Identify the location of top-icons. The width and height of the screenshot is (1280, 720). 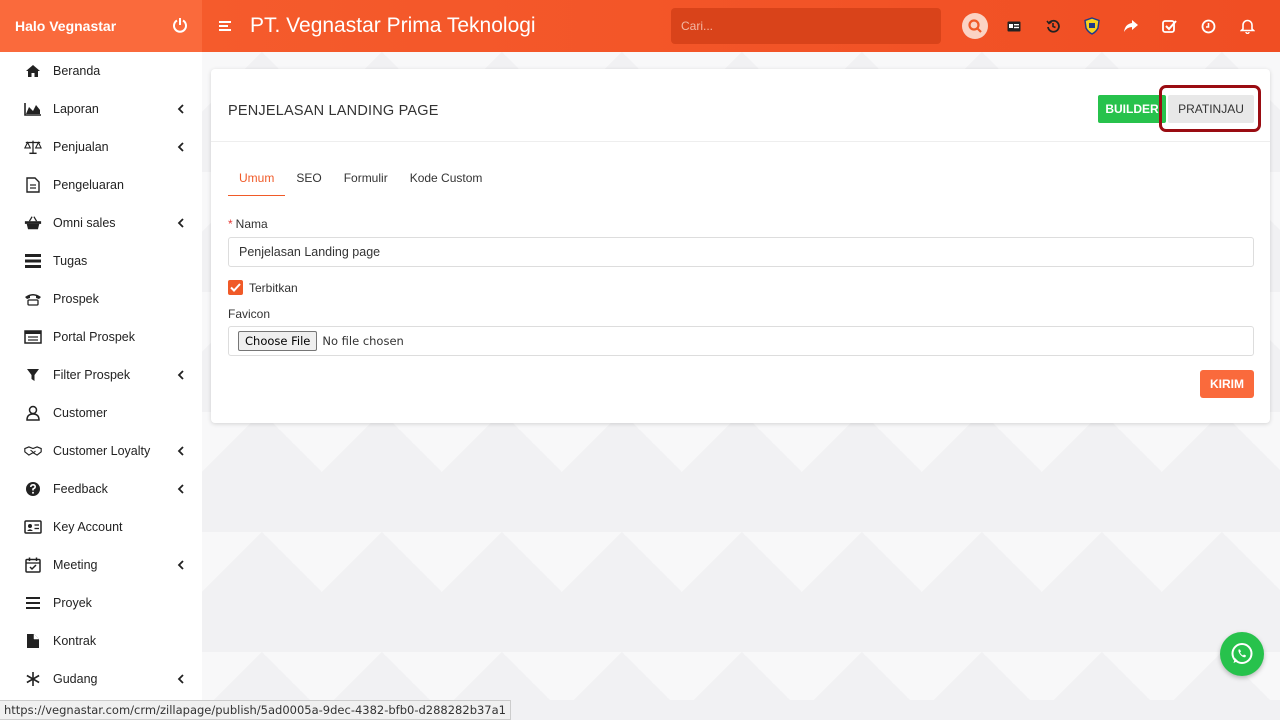
(1111, 26).